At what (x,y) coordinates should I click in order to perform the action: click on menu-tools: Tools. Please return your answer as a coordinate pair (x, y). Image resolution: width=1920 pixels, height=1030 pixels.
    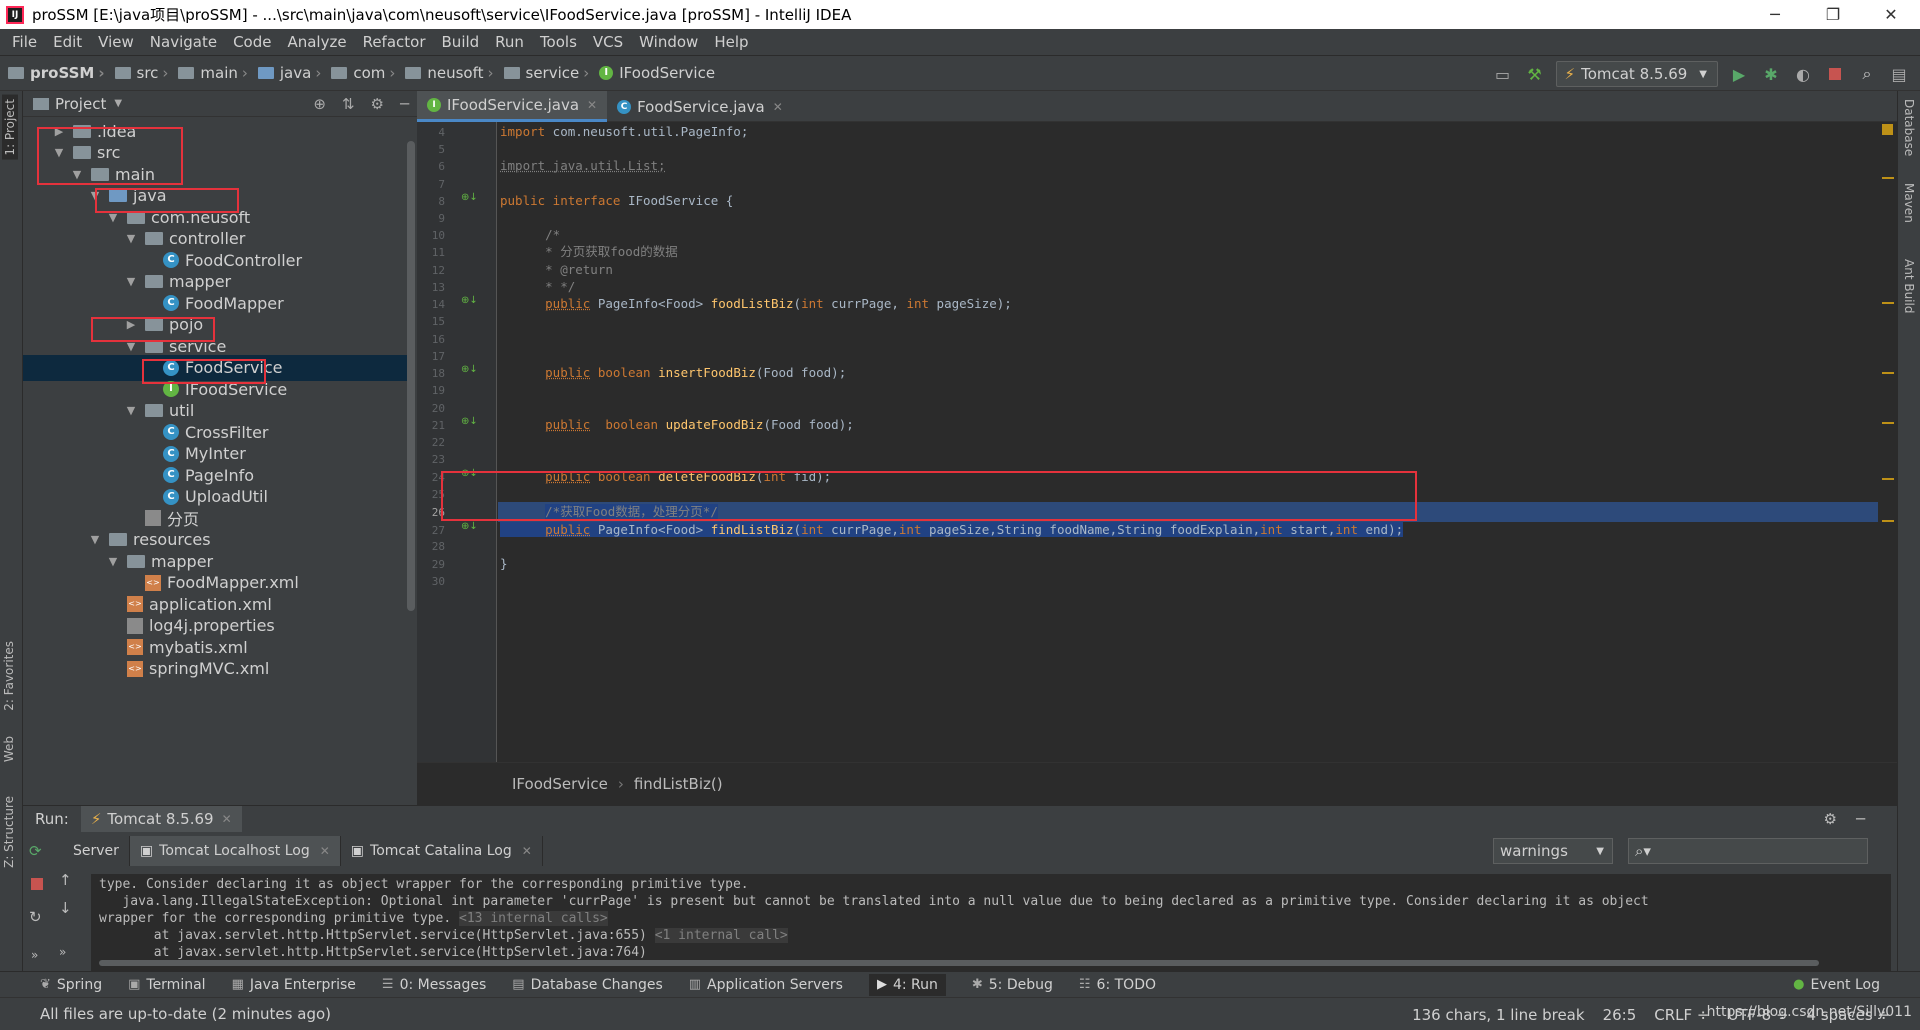
    Looking at the image, I should click on (558, 42).